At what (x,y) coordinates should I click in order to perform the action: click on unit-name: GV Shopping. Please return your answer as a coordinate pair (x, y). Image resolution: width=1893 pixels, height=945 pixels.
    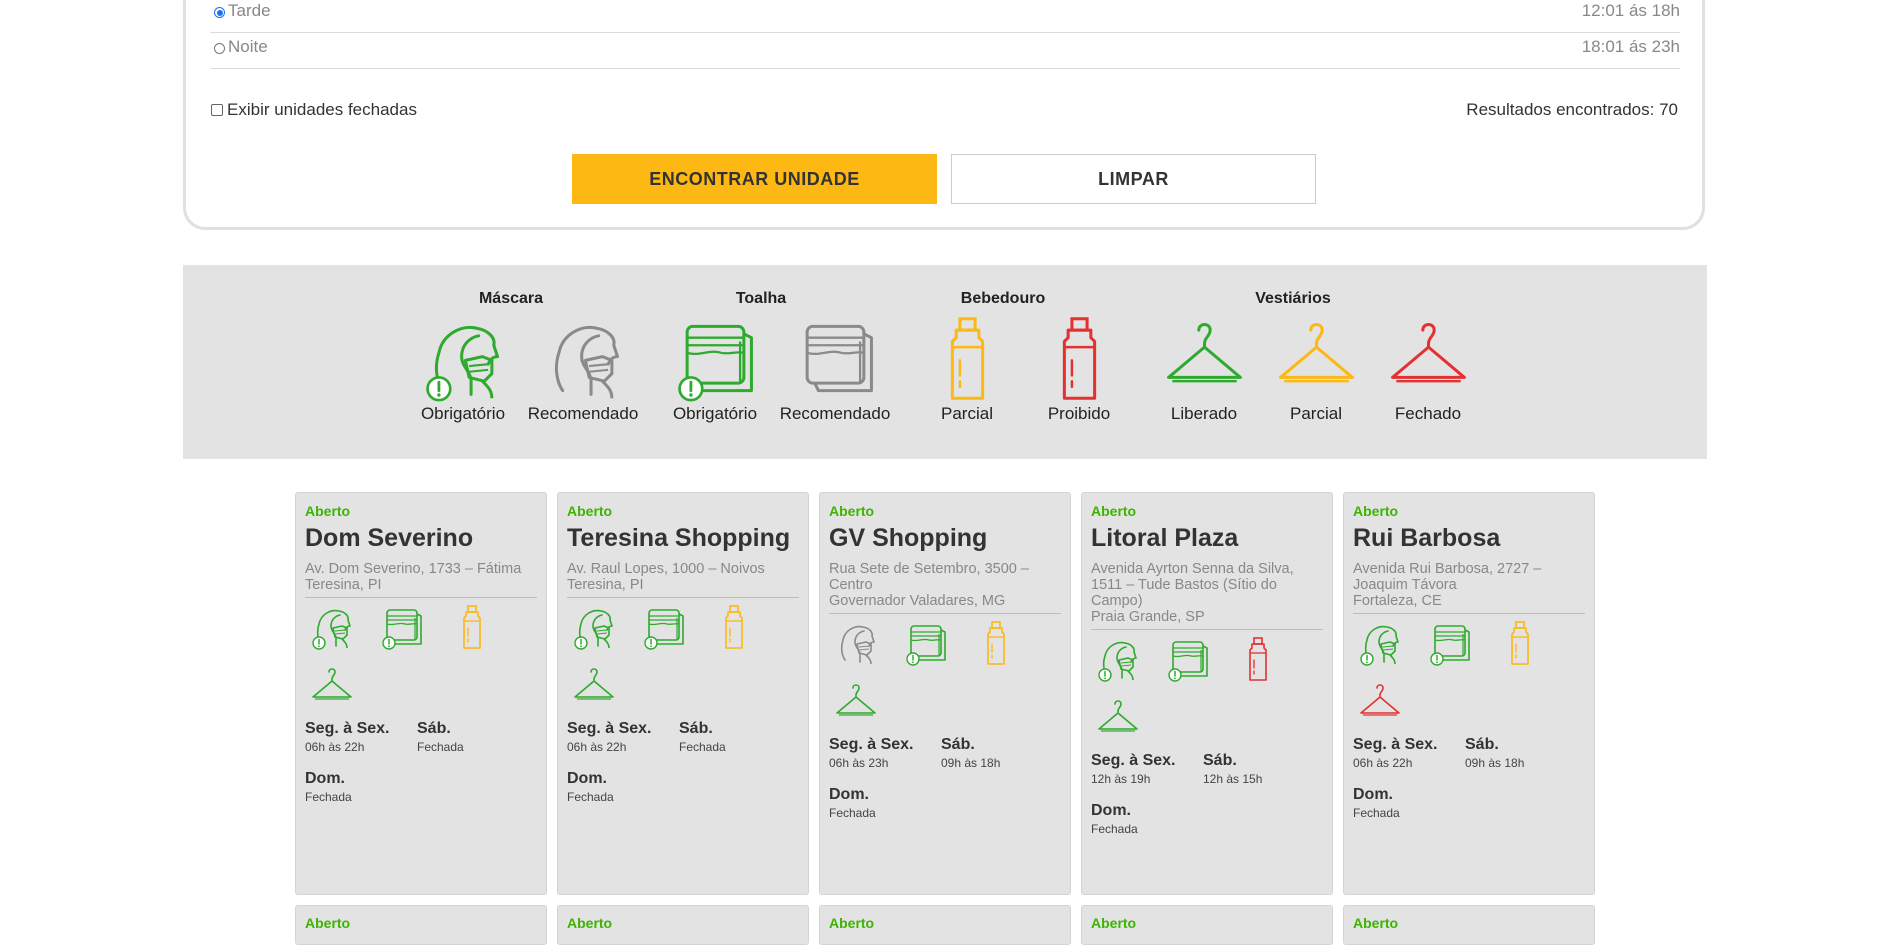
    Looking at the image, I should click on (945, 538).